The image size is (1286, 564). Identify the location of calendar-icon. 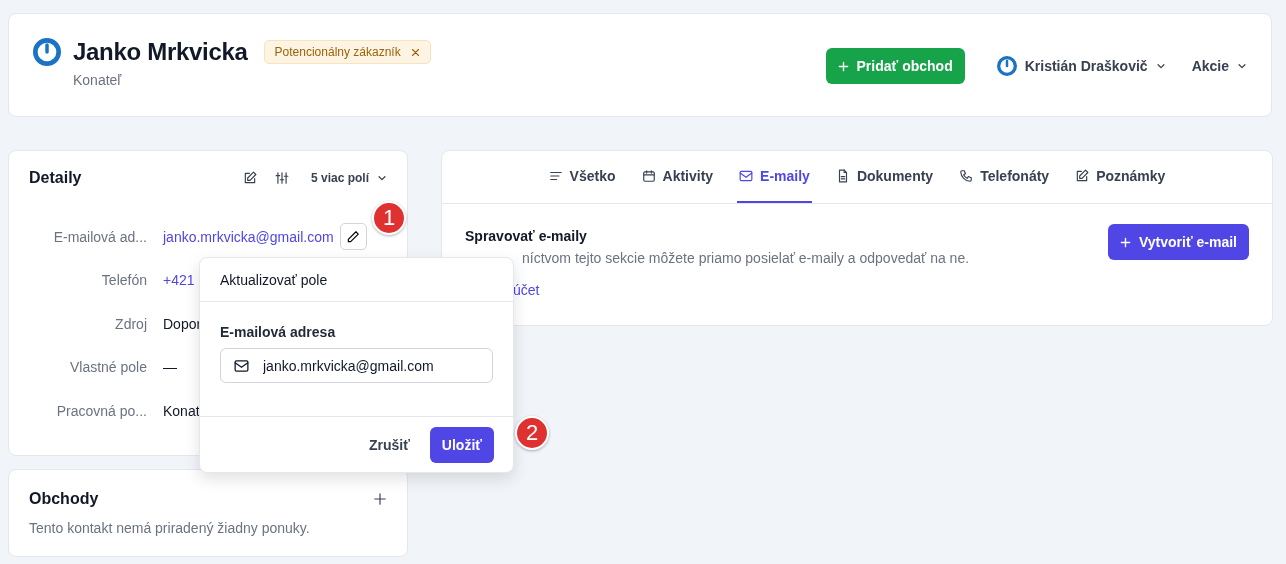
(648, 176).